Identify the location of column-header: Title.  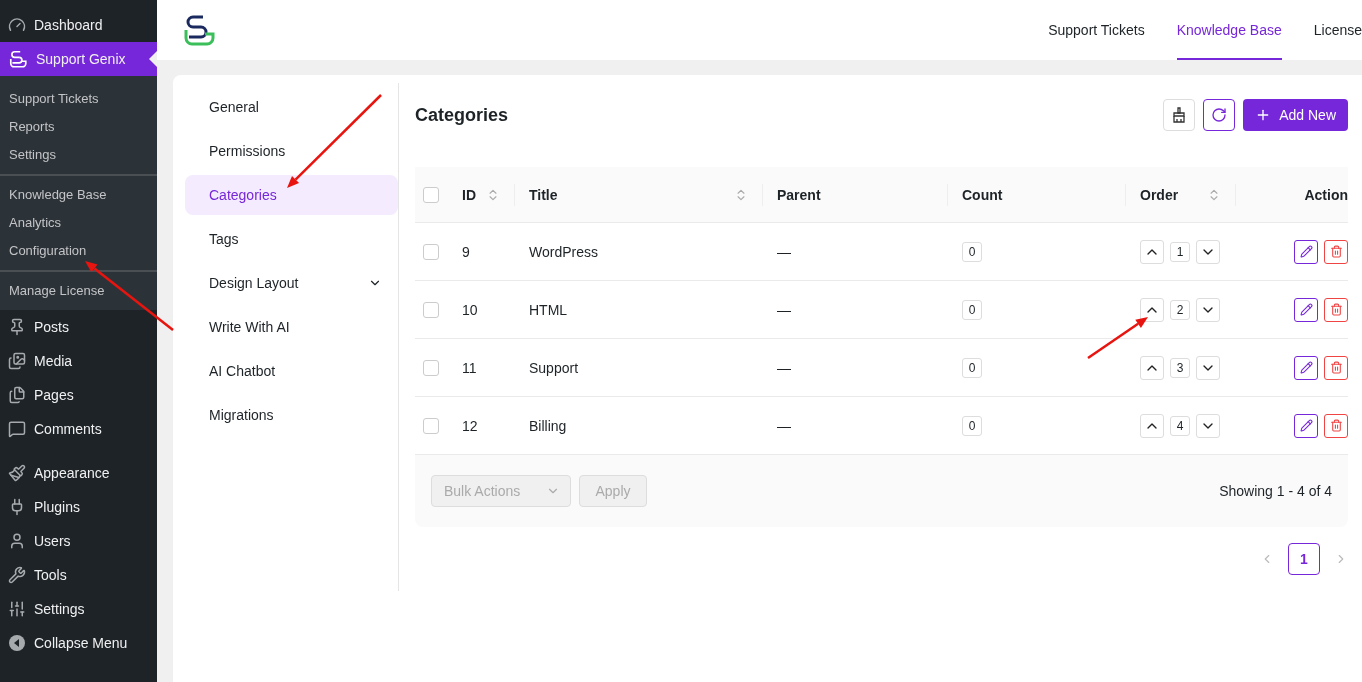
(639, 194).